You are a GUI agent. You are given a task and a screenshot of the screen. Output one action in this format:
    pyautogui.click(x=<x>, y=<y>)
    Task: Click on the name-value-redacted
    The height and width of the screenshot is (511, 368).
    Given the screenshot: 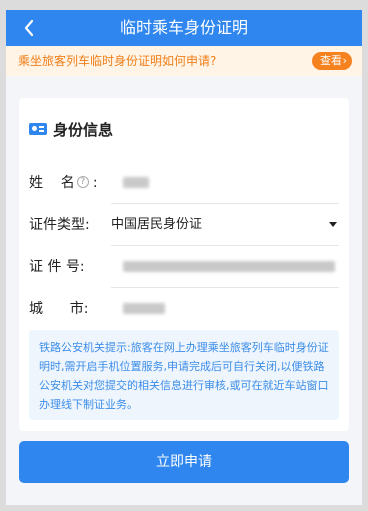 What is the action you would take?
    pyautogui.click(x=136, y=182)
    